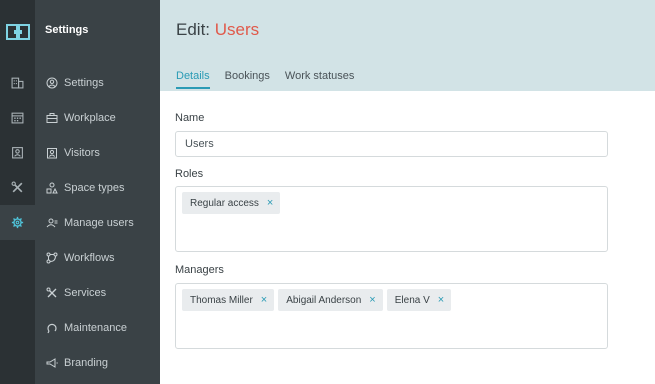 This screenshot has height=384, width=655. I want to click on calendar-icon, so click(17, 117).